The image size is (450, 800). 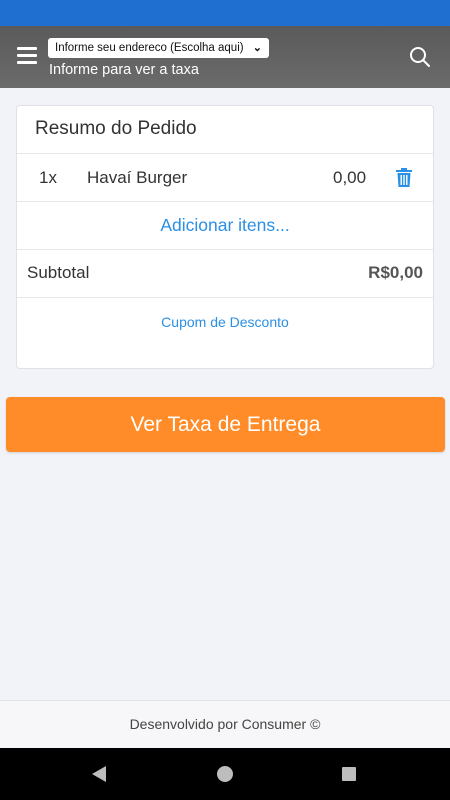 What do you see at coordinates (99, 774) in the screenshot?
I see `back-icon` at bounding box center [99, 774].